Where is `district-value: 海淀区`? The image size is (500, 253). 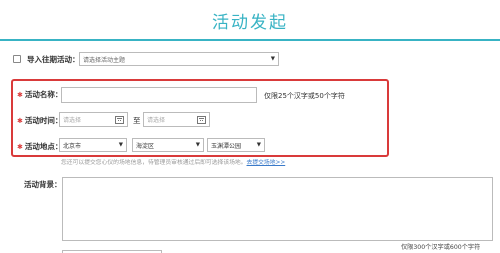
district-value: 海淀区 is located at coordinates (145, 146).